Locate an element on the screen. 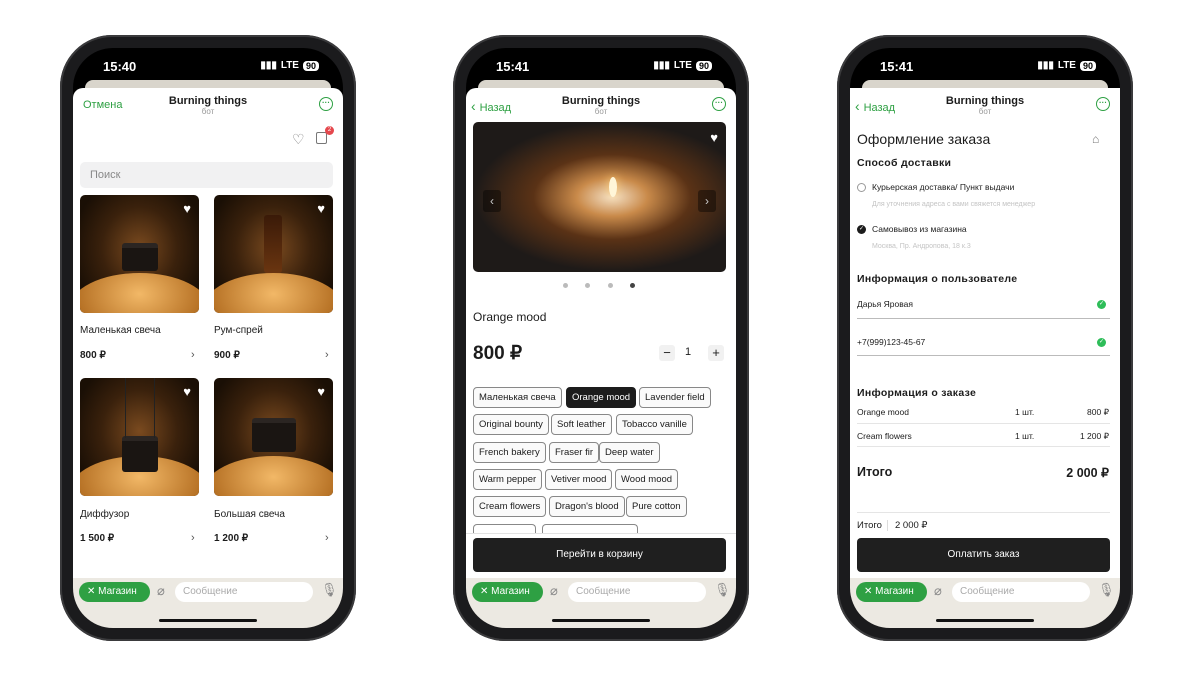  variant-tag: Tobacco vanille is located at coordinates (654, 424).